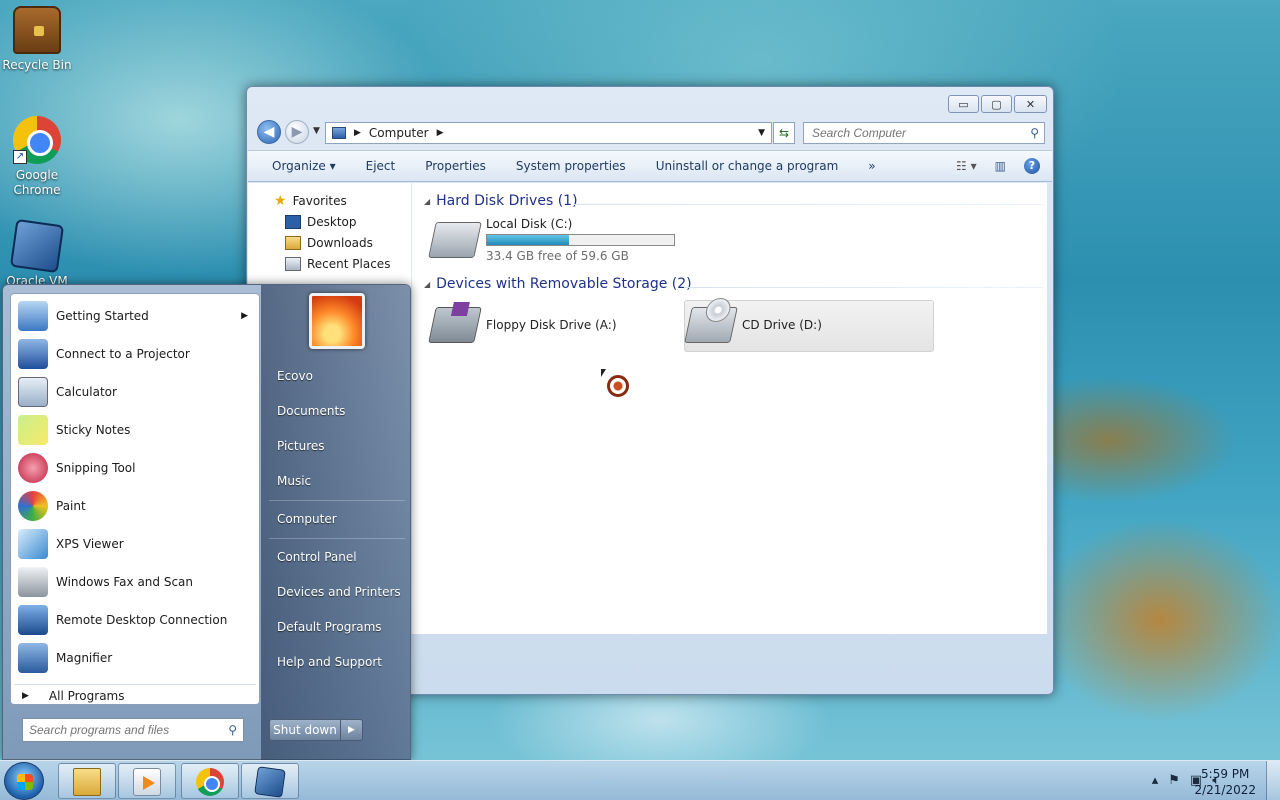 This screenshot has width=1280, height=800. I want to click on tree-item-recent-places: Recent Places, so click(337, 264).